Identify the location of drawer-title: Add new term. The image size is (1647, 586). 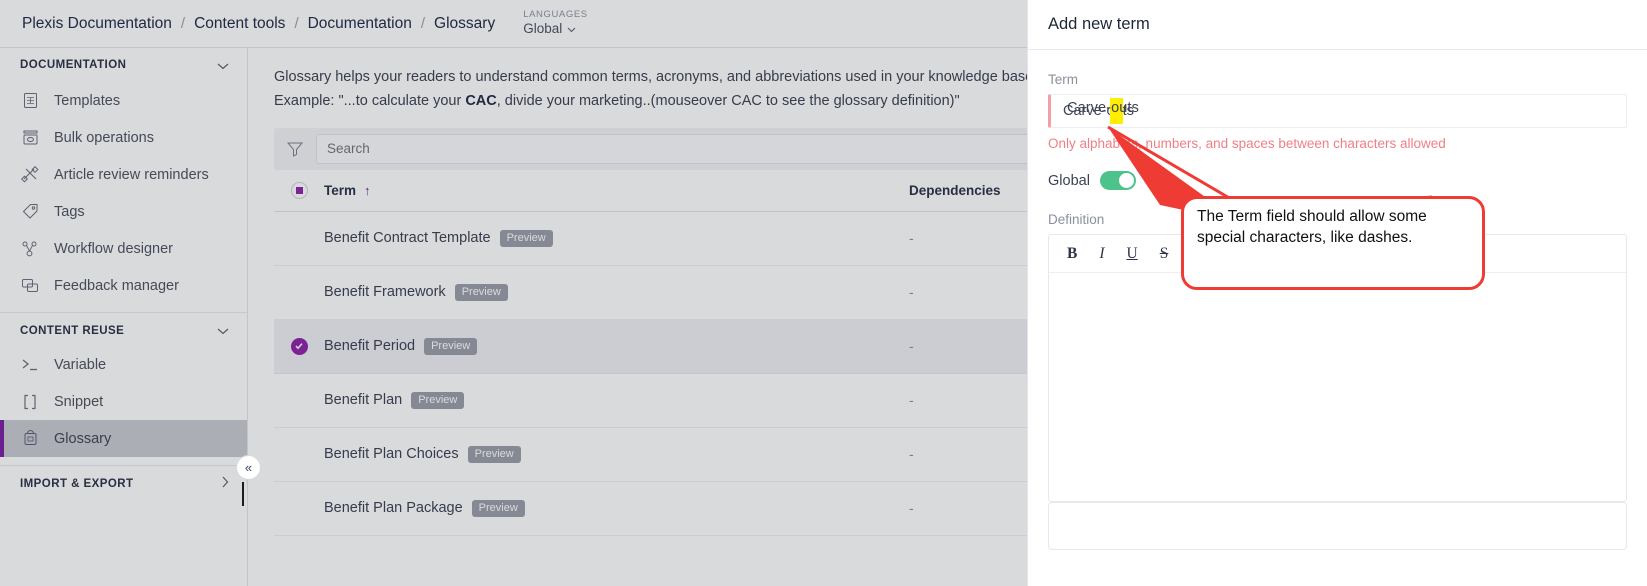
(1099, 24).